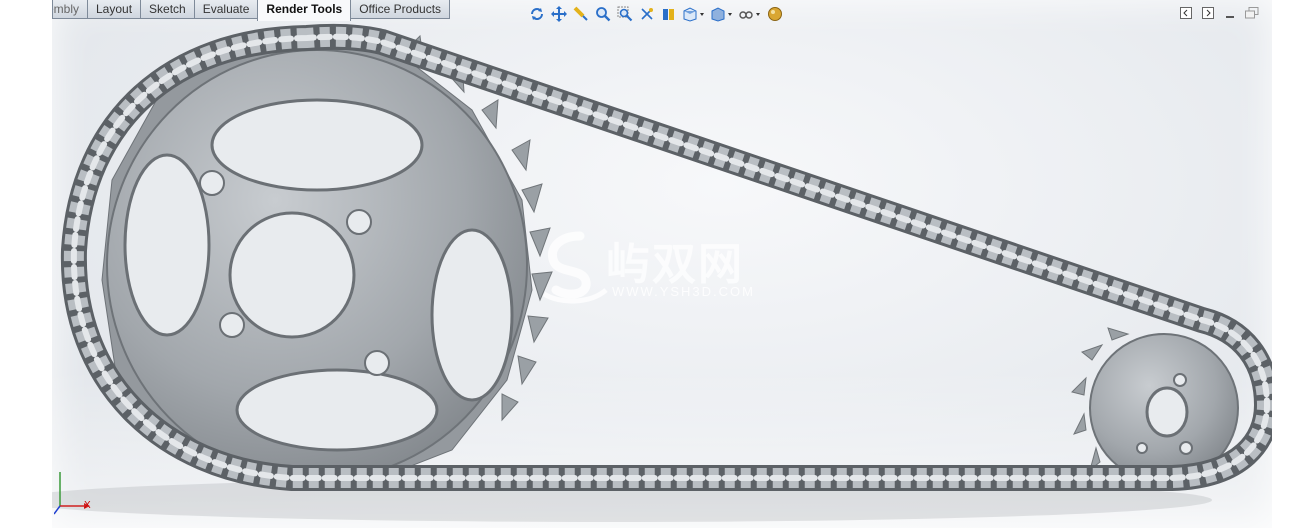 The width and height of the screenshot is (1312, 528). What do you see at coordinates (400, 9) in the screenshot?
I see `tab-office-products: Office Products` at bounding box center [400, 9].